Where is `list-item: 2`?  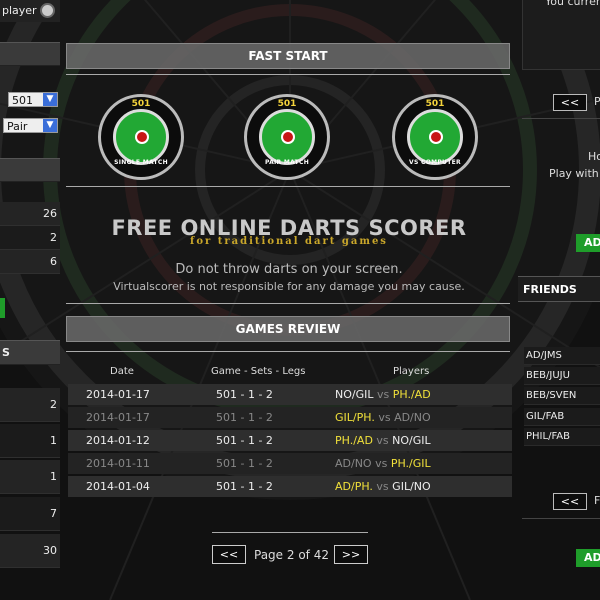
list-item: 2 is located at coordinates (30, 405).